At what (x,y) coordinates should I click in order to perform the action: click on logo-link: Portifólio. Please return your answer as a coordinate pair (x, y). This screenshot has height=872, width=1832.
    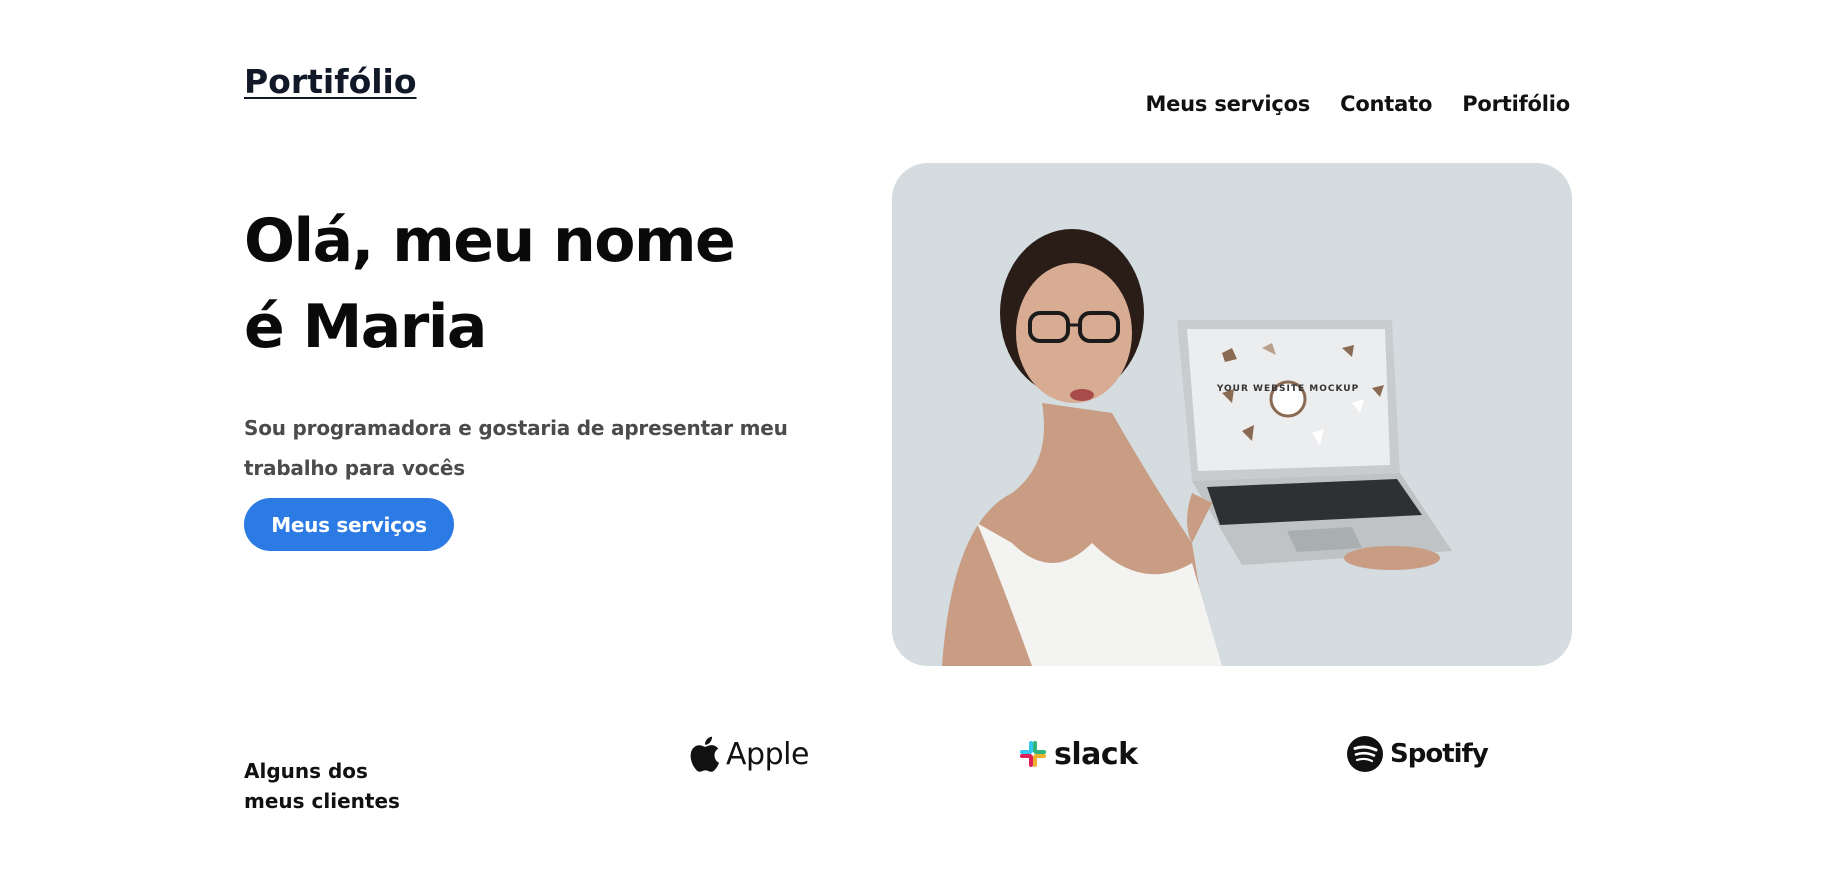
    Looking at the image, I should click on (330, 81).